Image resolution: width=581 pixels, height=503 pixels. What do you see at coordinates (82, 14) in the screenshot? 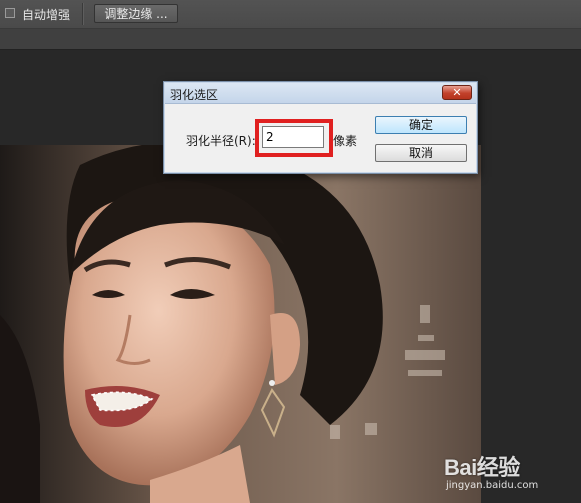
I see `options-divider` at bounding box center [82, 14].